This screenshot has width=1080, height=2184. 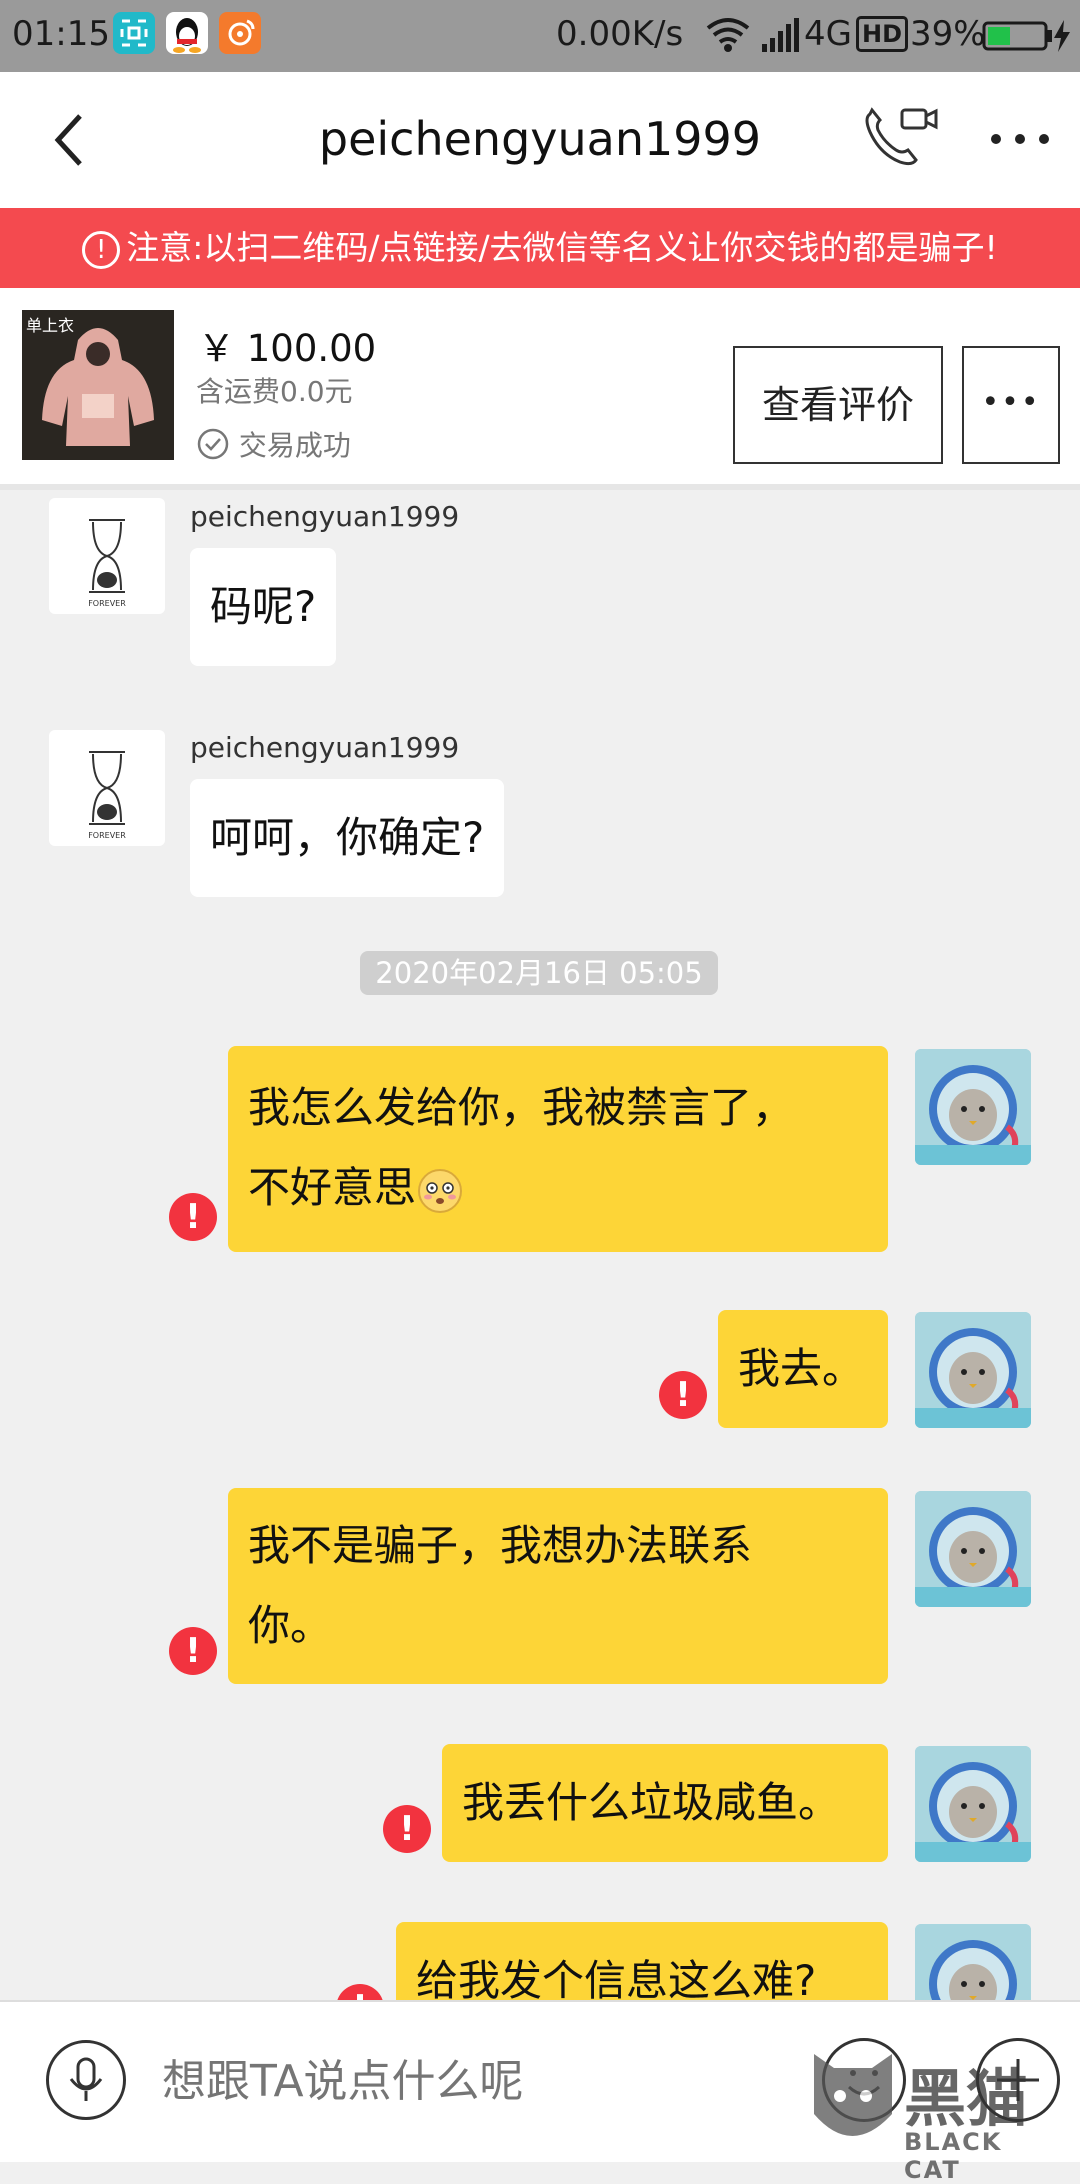 I want to click on status-bar: 01:15 0.00K/s 4G HD 39%, so click(x=540, y=36).